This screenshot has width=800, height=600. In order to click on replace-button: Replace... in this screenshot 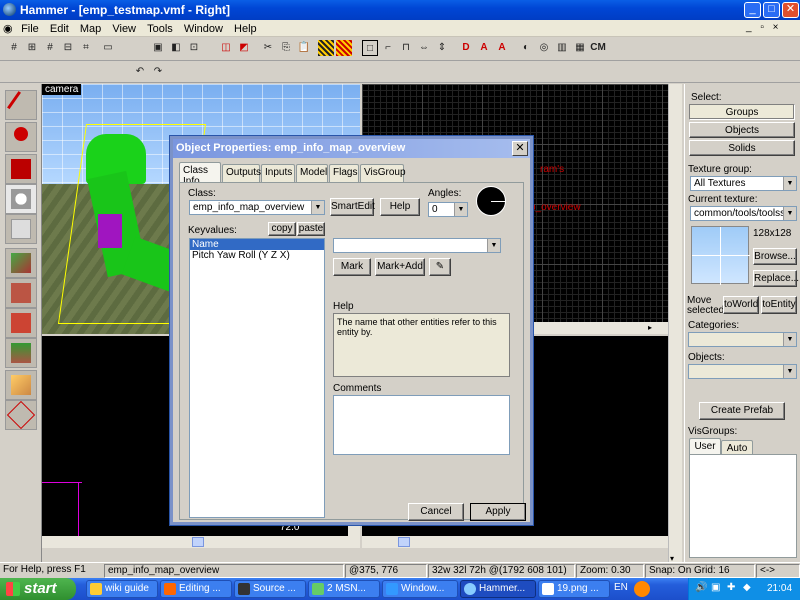, I will do `click(776, 278)`.